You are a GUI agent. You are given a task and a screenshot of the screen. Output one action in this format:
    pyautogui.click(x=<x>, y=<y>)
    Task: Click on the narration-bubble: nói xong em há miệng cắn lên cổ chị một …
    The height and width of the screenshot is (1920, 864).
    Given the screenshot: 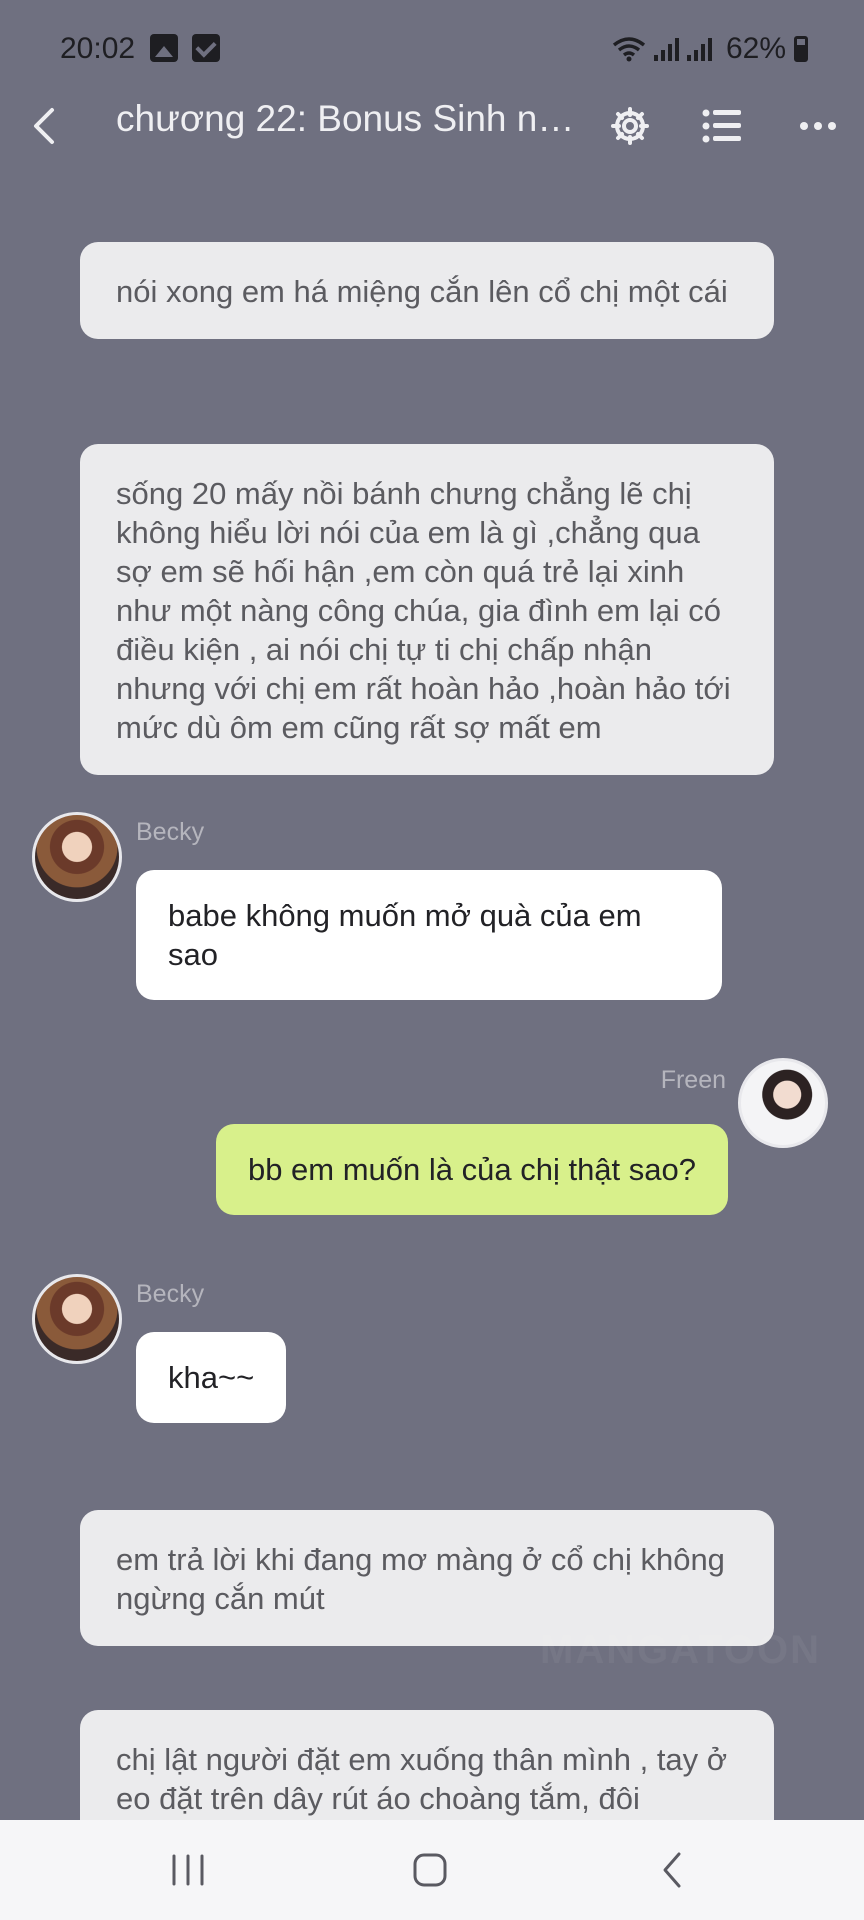 What is the action you would take?
    pyautogui.click(x=427, y=290)
    